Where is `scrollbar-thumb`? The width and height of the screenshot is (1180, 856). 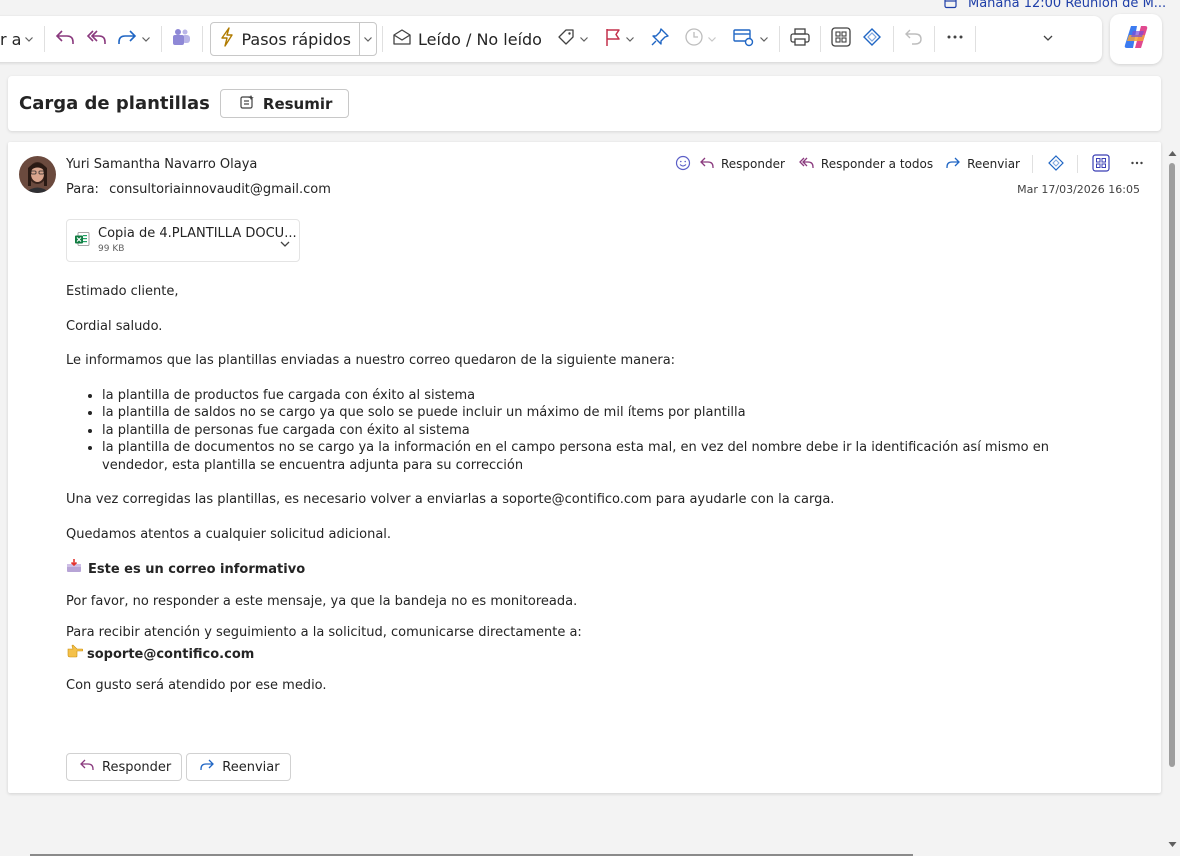
scrollbar-thumb is located at coordinates (1172, 465).